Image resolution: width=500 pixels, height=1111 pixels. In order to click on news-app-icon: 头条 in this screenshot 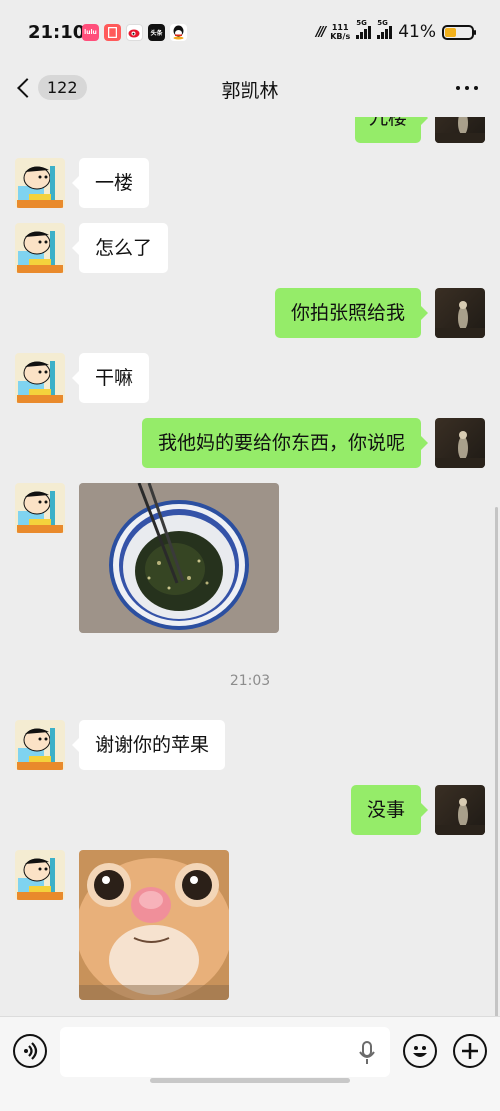, I will do `click(156, 32)`.